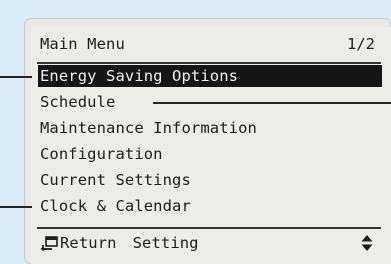 The image size is (391, 264). I want to click on menu-item-label: Clock & Calendar, so click(115, 206).